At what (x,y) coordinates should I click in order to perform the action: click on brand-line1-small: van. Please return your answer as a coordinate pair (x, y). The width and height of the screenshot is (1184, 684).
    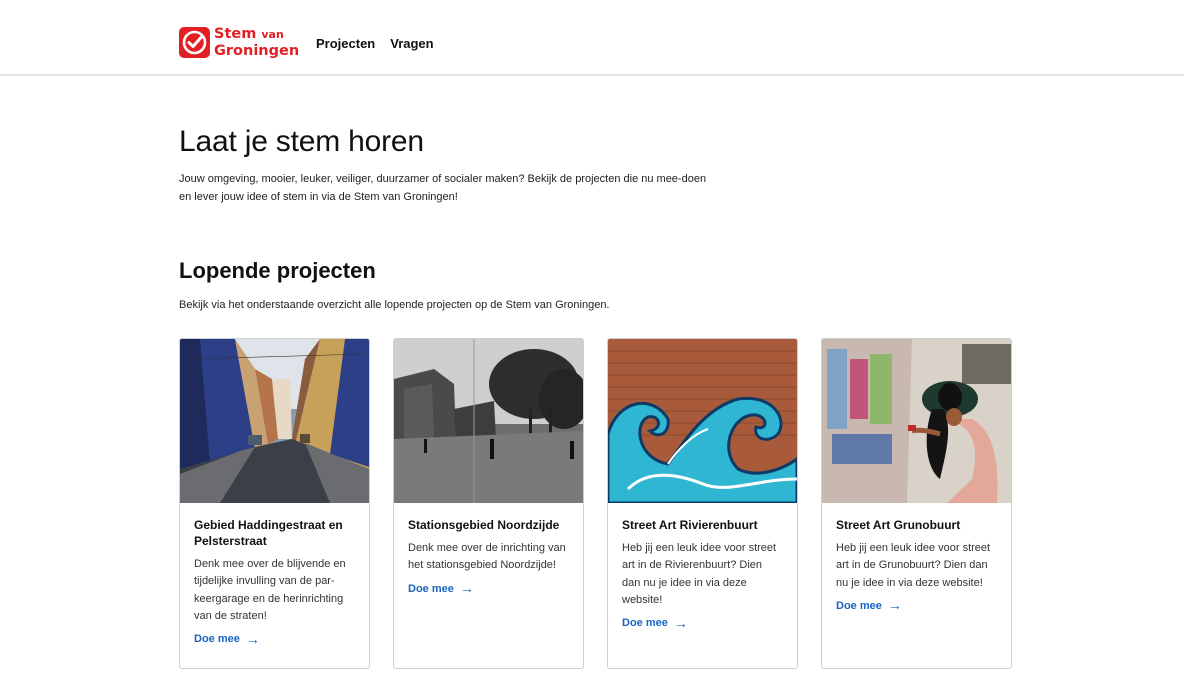
    Looking at the image, I should click on (272, 34).